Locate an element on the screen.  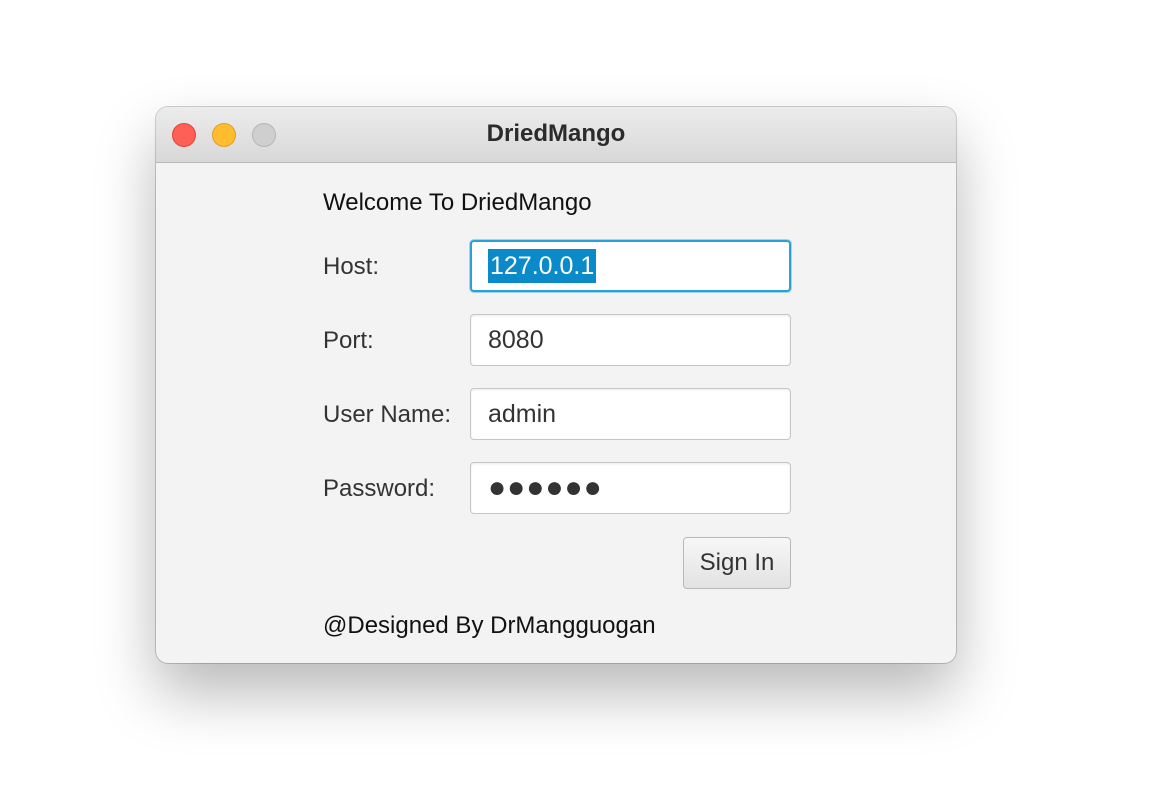
port-label: Port: is located at coordinates (348, 340).